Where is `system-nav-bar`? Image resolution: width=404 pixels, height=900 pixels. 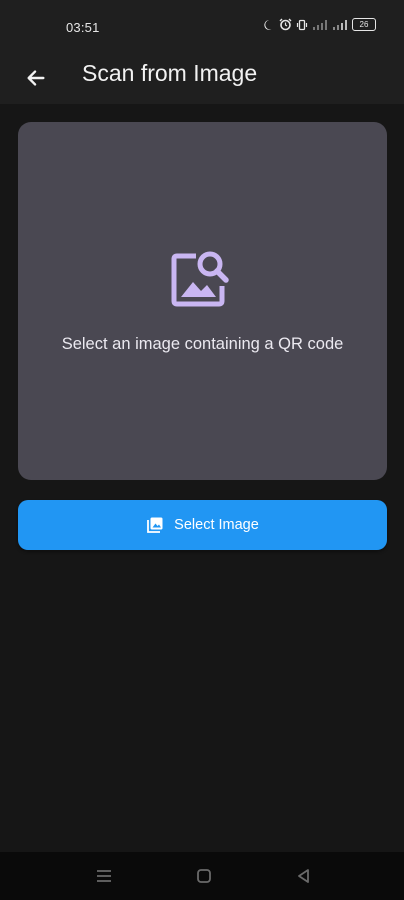 system-nav-bar is located at coordinates (202, 876).